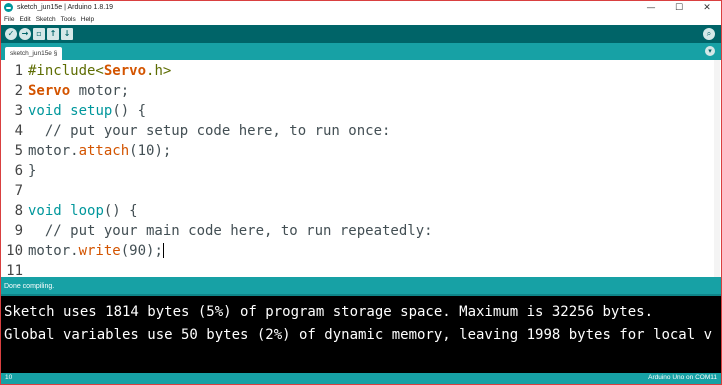  Describe the element at coordinates (100, 91) in the screenshot. I see `code-token: motor;` at that location.